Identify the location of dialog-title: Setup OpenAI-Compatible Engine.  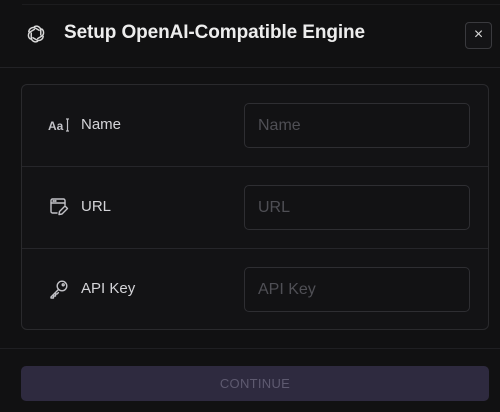
(215, 32).